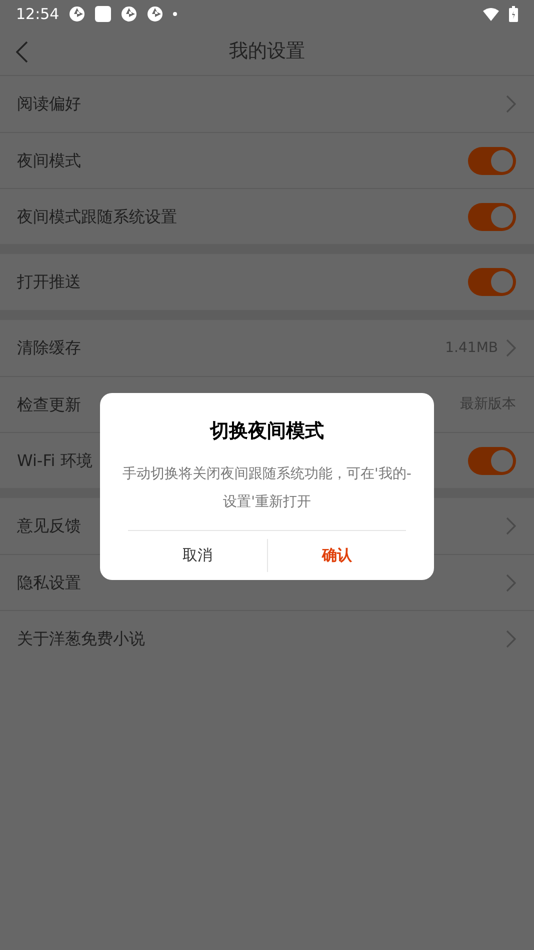 The image size is (534, 950). Describe the element at coordinates (54, 461) in the screenshot. I see `setting-label: Wi-Fi 环境` at that location.